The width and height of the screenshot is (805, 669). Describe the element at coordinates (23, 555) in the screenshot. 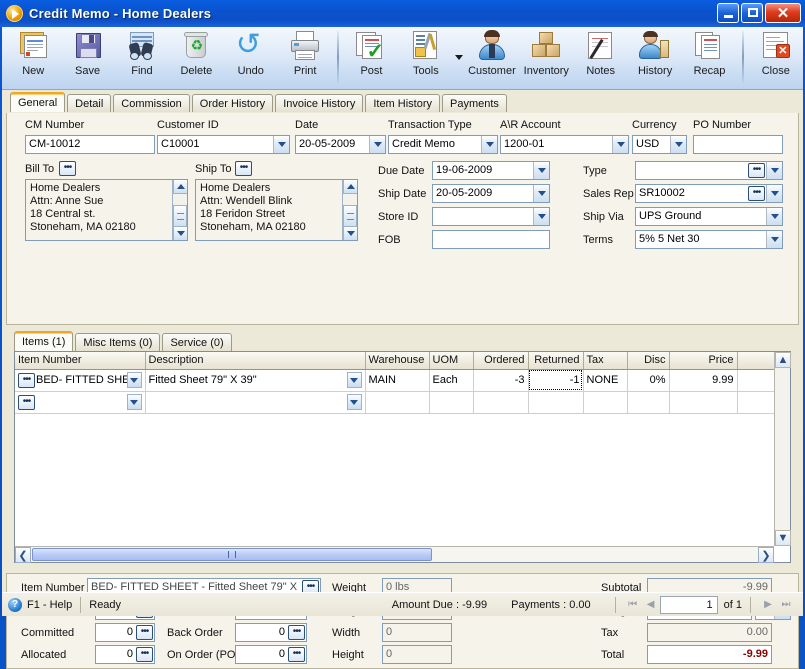

I see `scroll-left-icon: ❮` at that location.